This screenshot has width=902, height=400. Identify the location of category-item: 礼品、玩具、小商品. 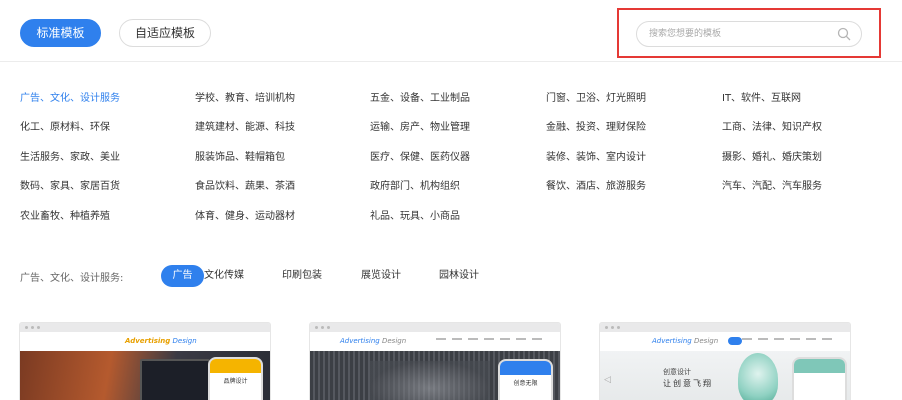
(415, 217).